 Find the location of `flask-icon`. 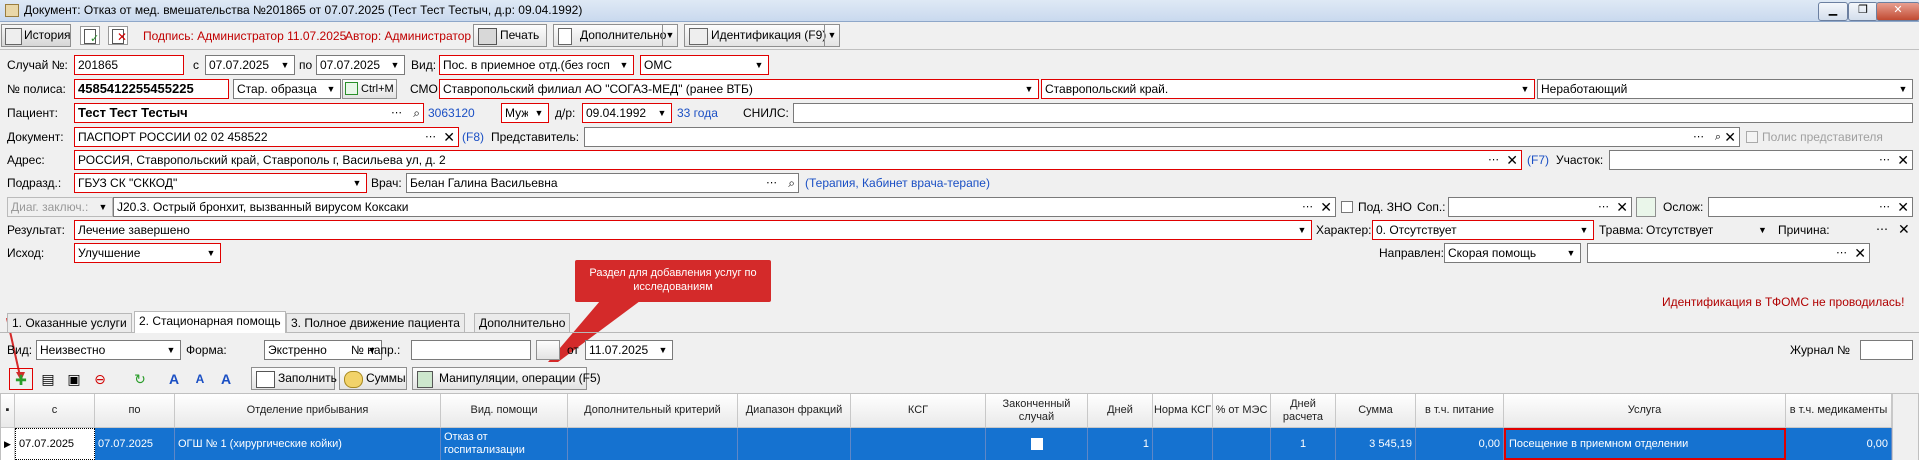

flask-icon is located at coordinates (425, 379).